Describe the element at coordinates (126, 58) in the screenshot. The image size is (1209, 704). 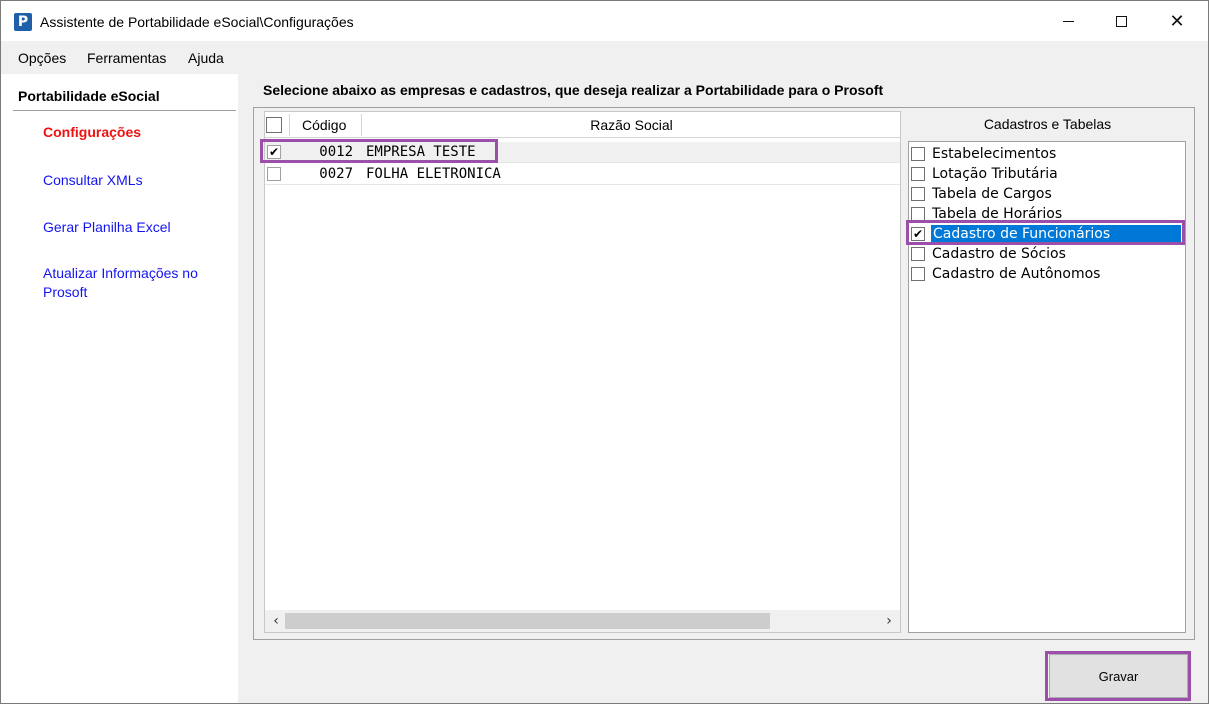
I see `menu-ferramentas: Ferramentas` at that location.